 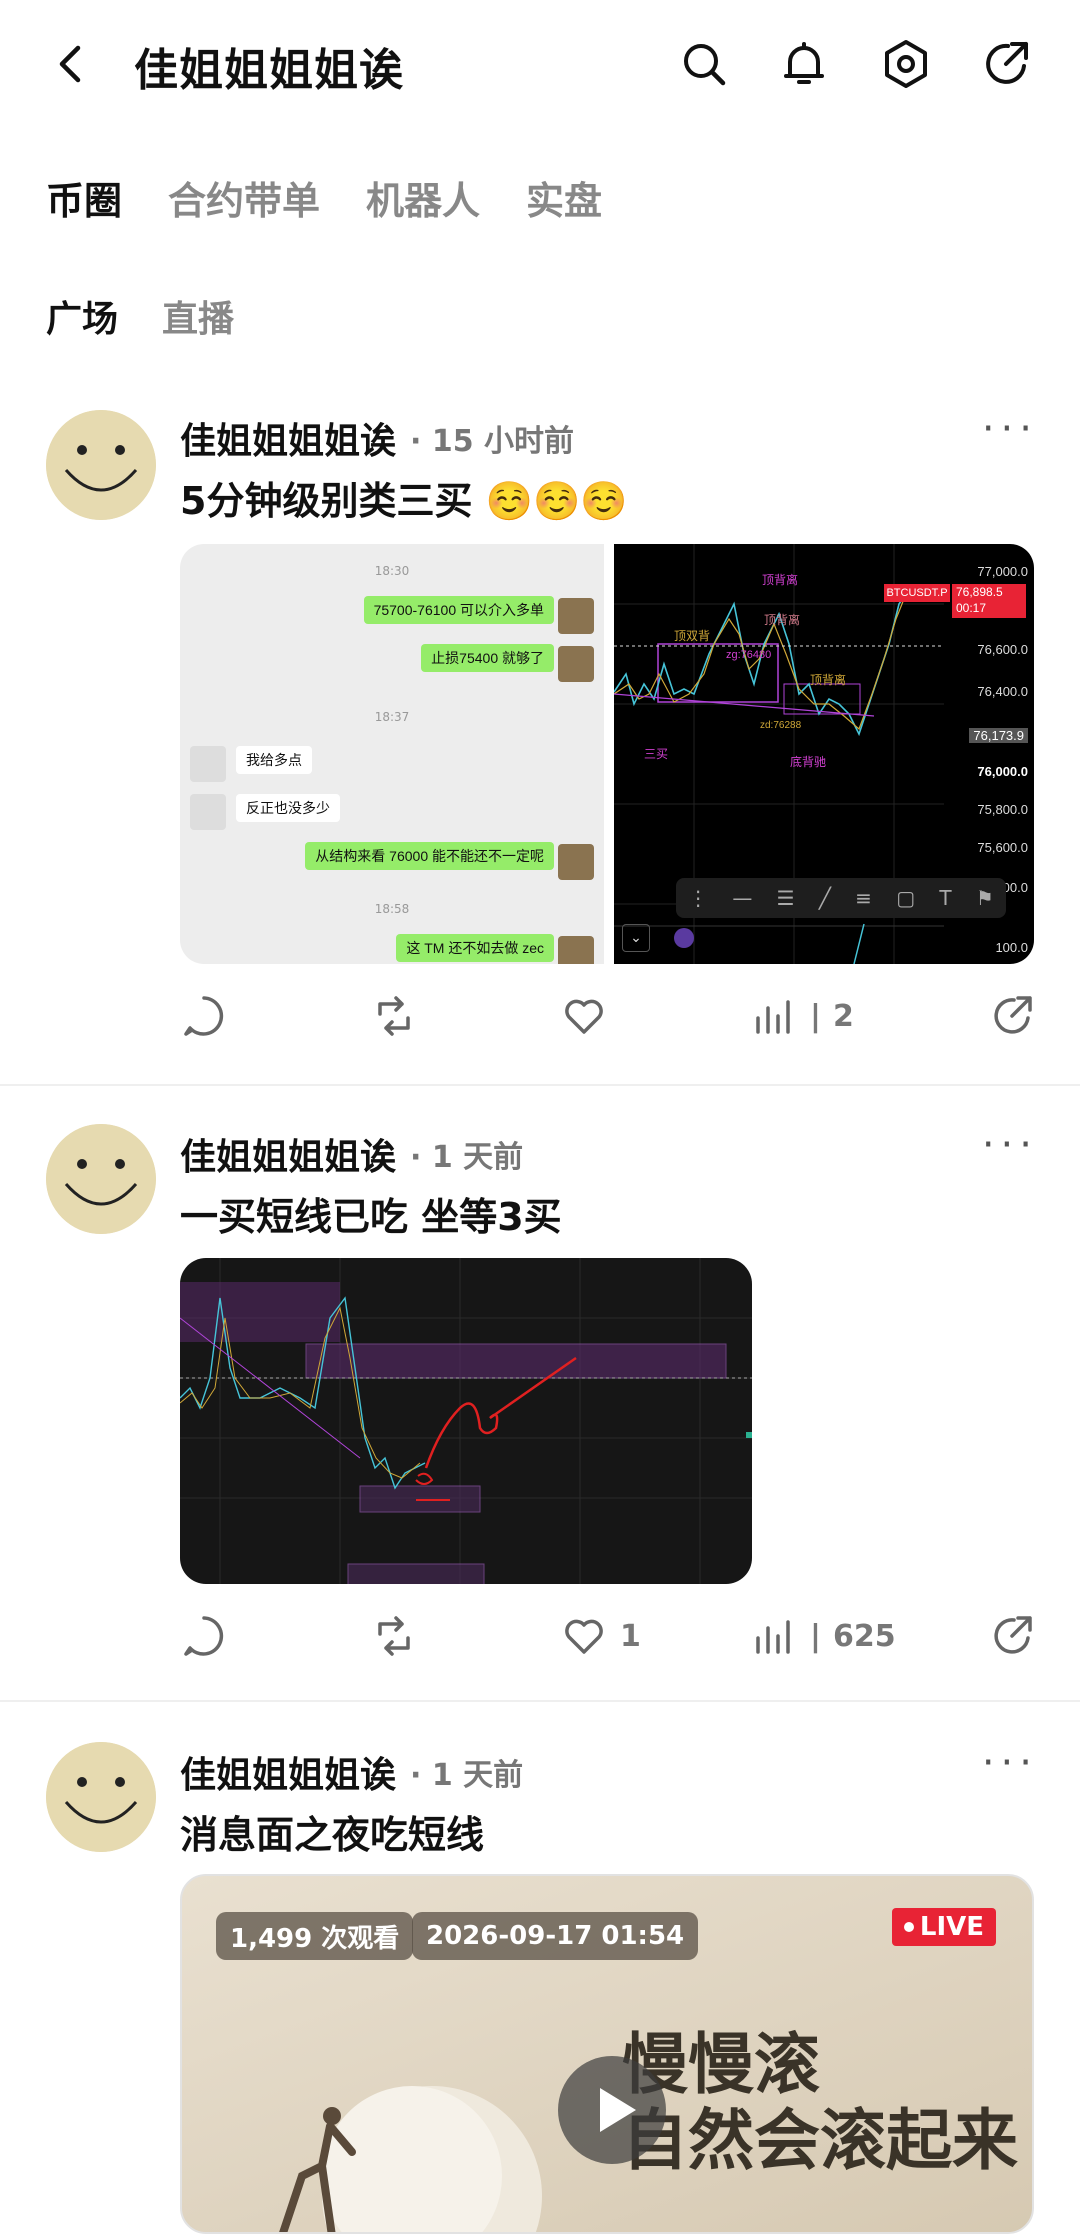 What do you see at coordinates (905, 898) in the screenshot?
I see `rectangle-icon: ▢` at bounding box center [905, 898].